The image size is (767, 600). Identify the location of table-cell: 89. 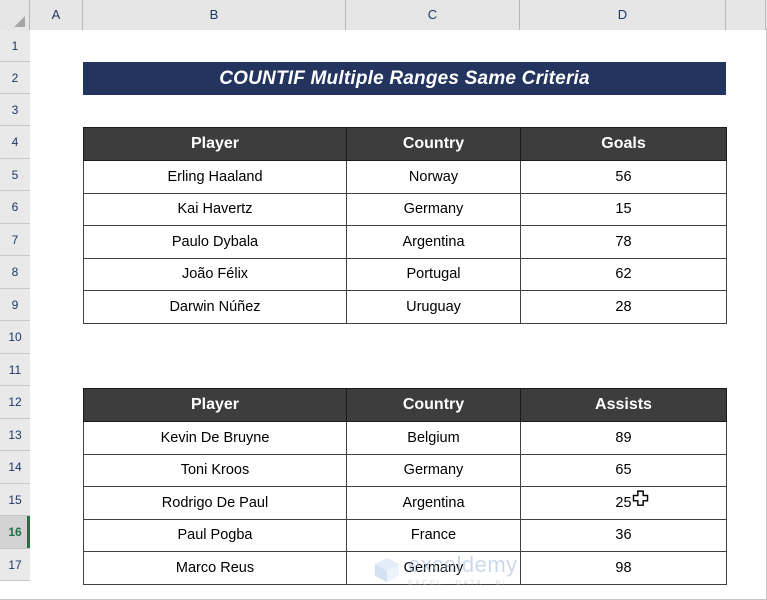
(623, 438).